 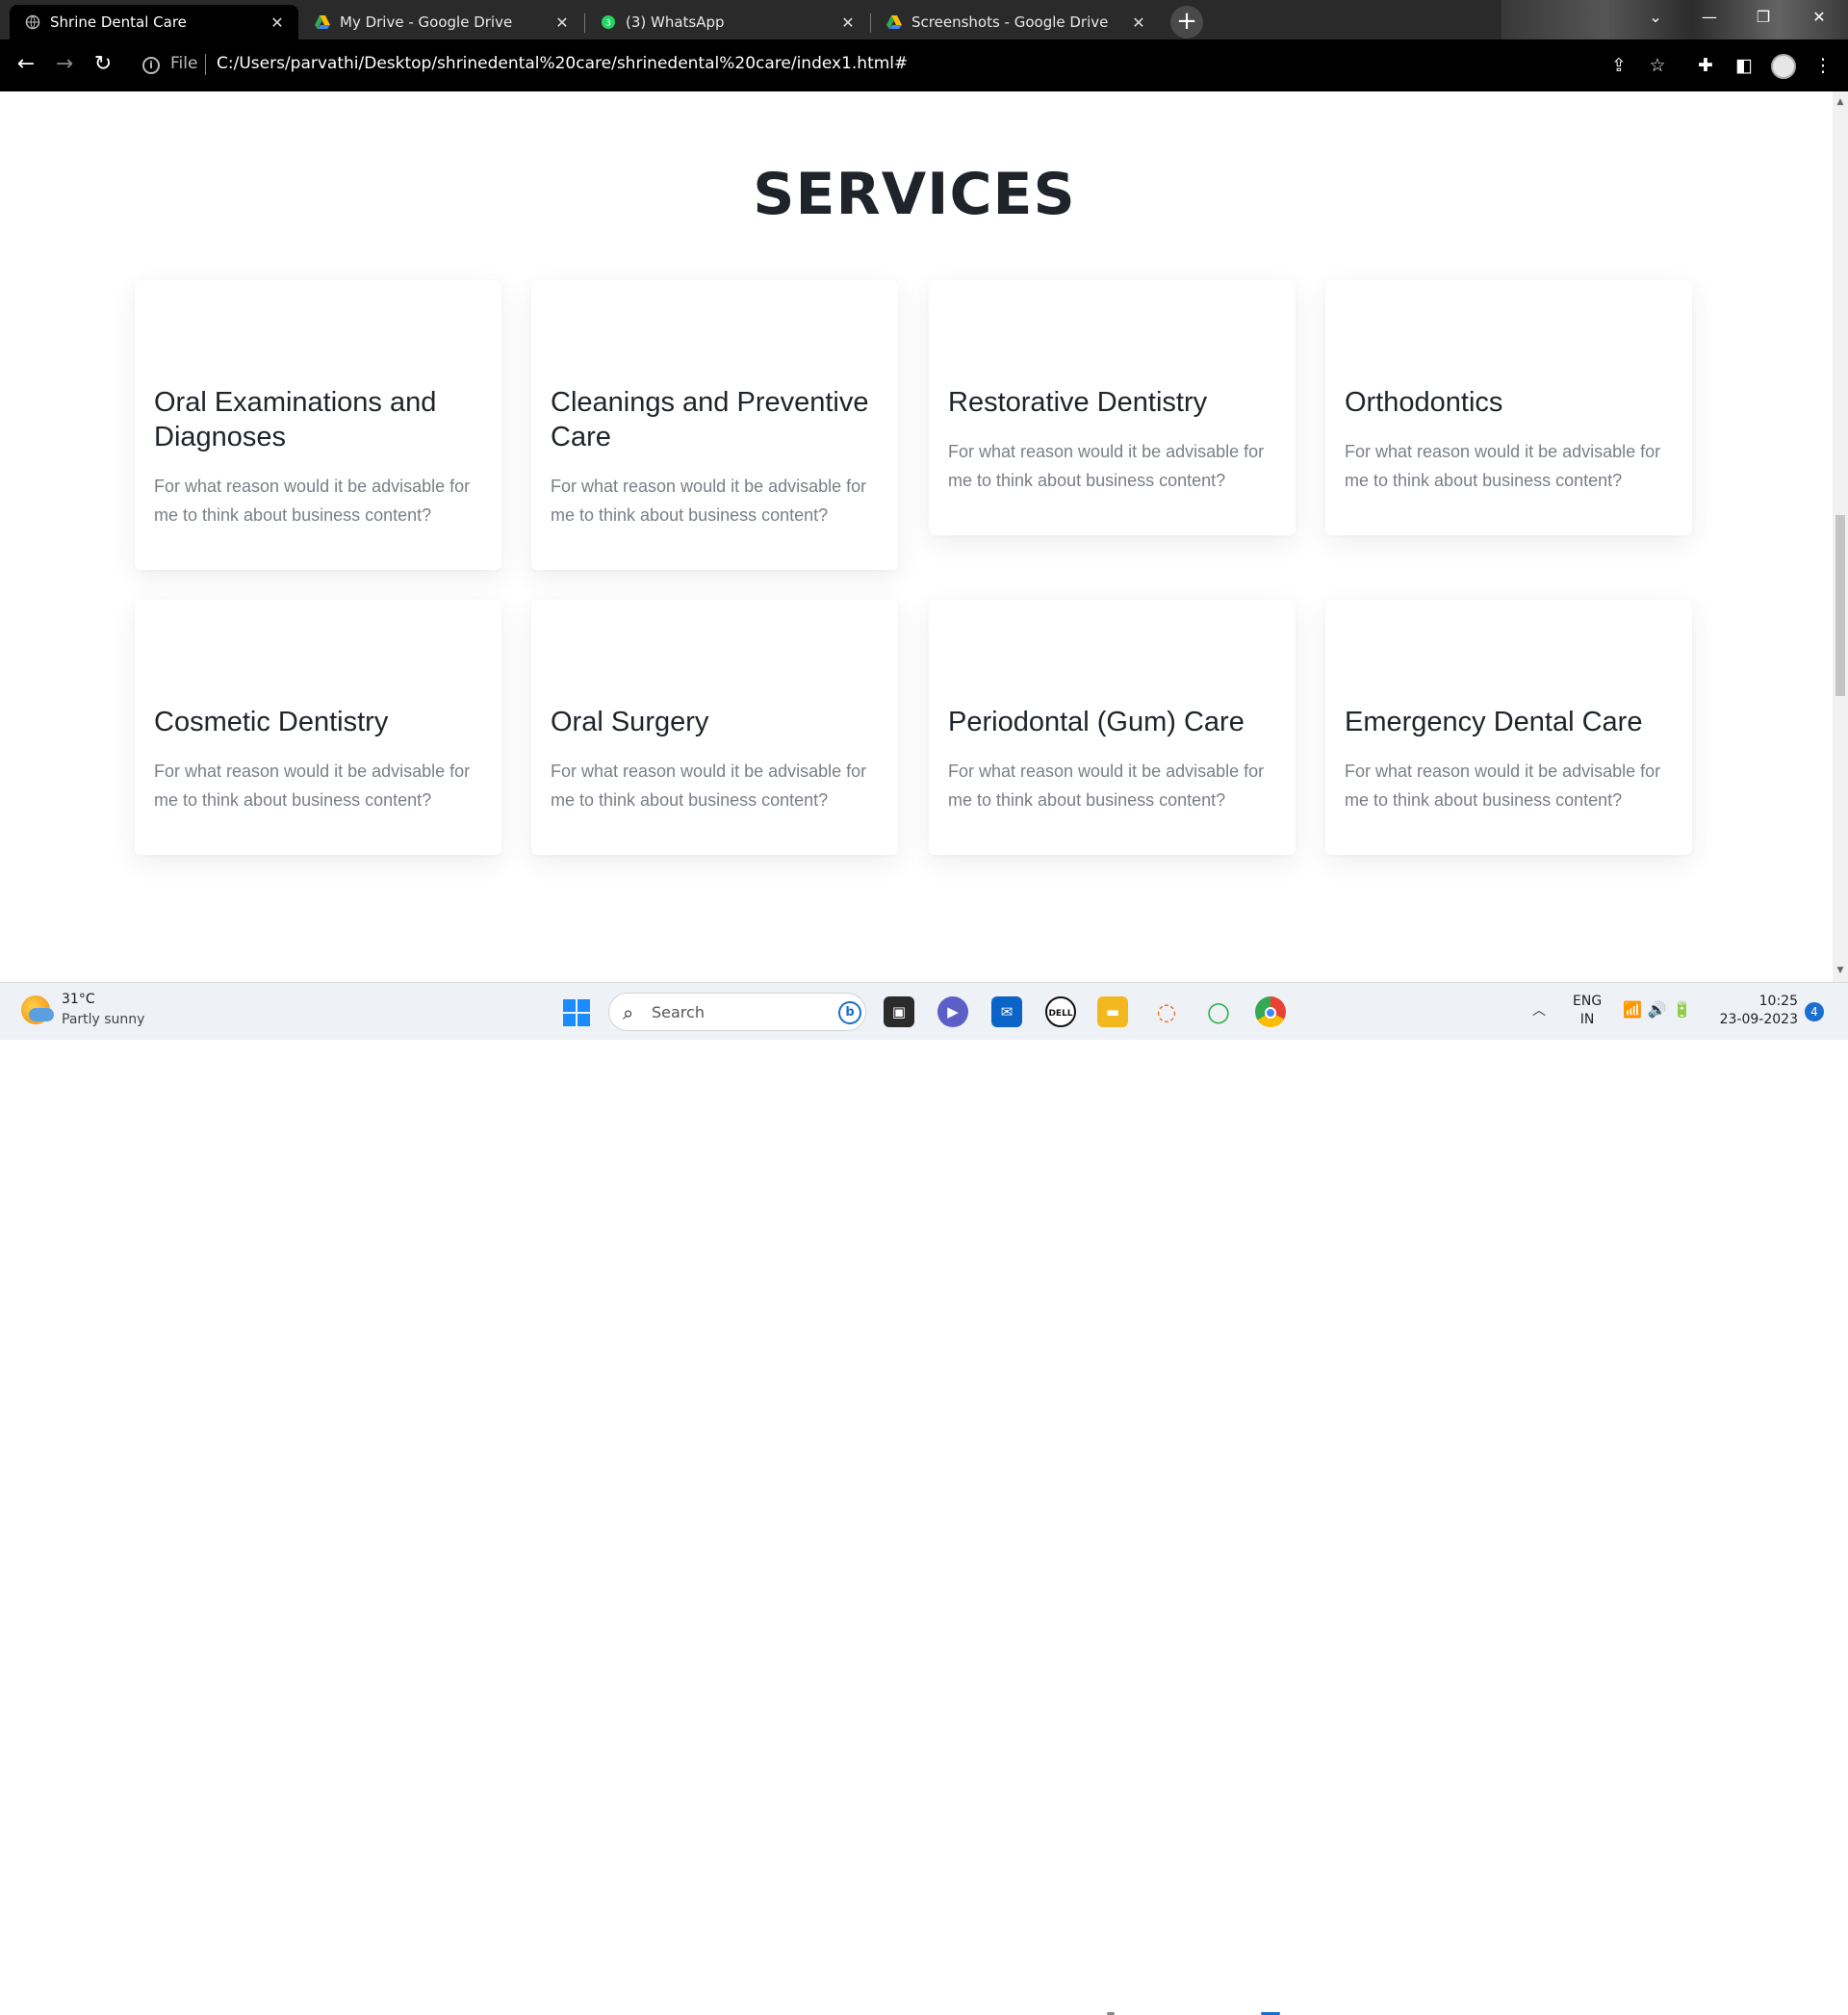 I want to click on weather-condition: Partly sunny, so click(x=103, y=1020).